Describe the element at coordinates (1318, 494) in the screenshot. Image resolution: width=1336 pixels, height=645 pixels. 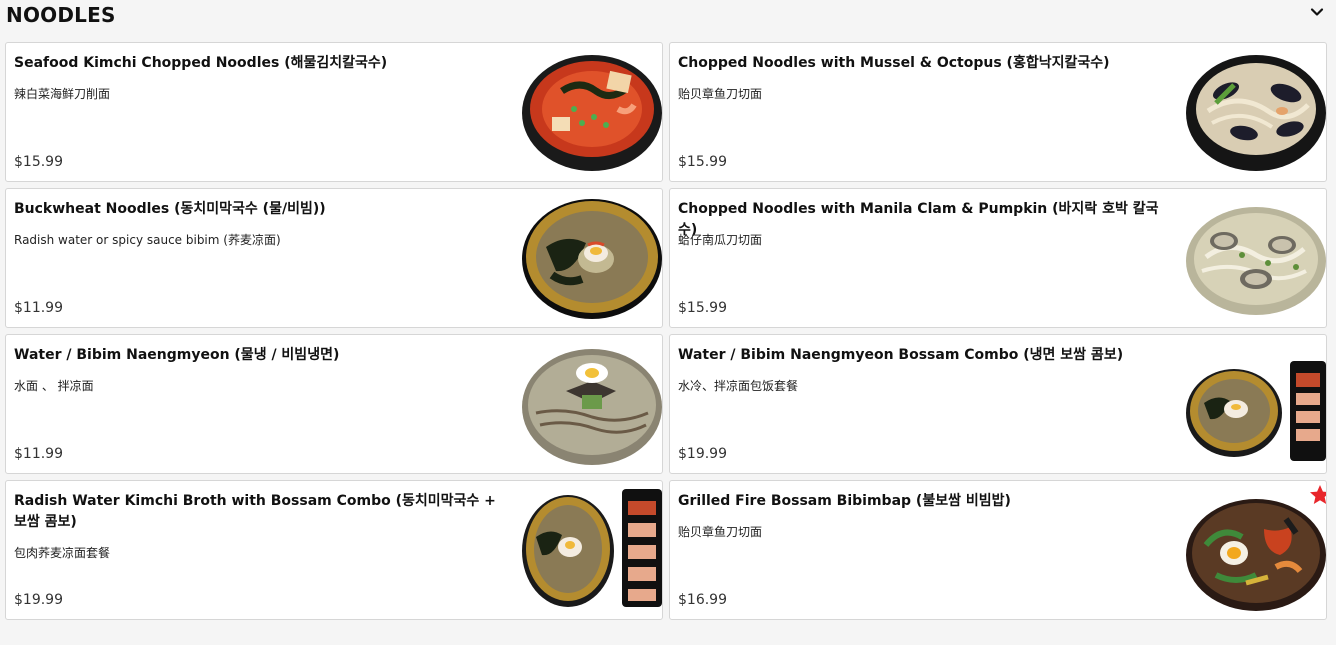
I see `star-badge-icon` at that location.